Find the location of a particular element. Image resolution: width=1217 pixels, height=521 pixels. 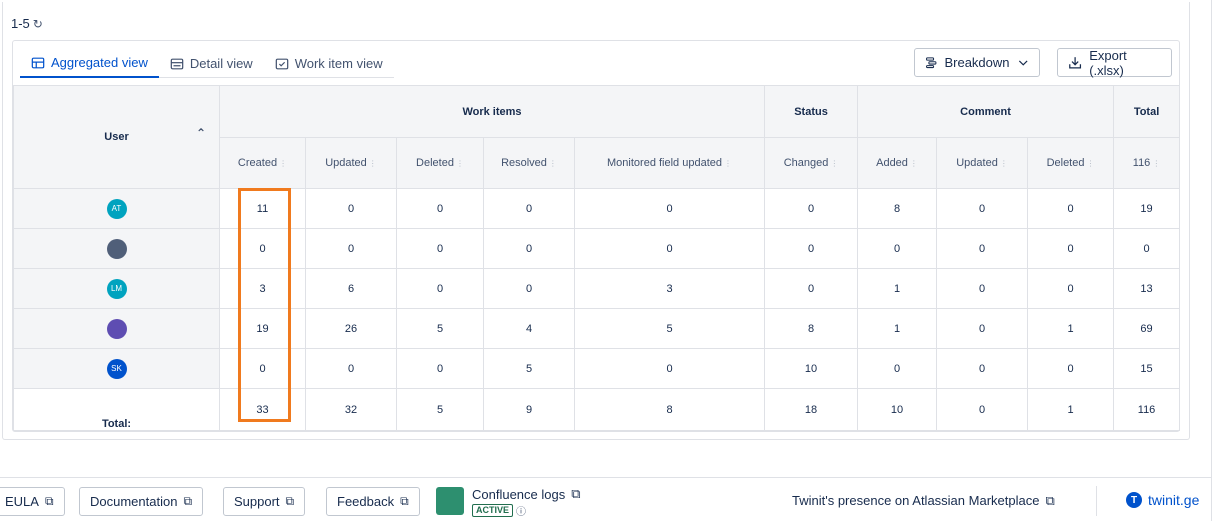

cell-total: 19 is located at coordinates (1147, 208).